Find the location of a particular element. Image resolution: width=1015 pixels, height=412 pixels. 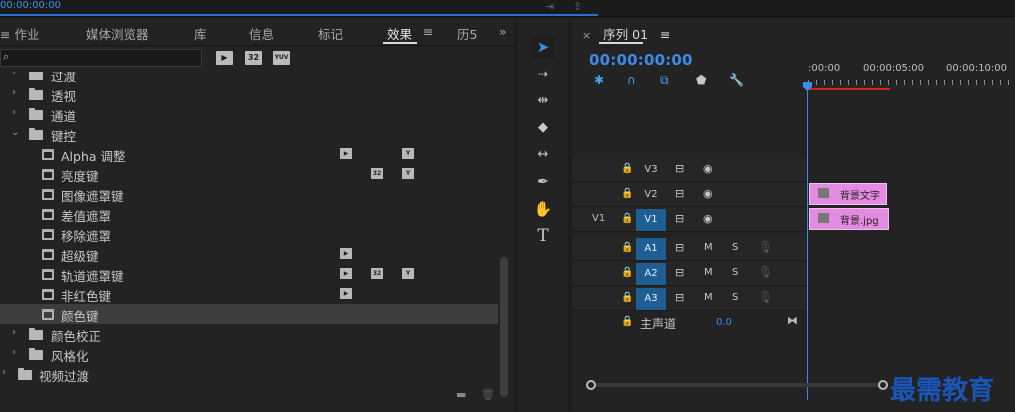

track-a3: 🔒 A3 ⊟ M S 🎙 is located at coordinates (793, 299).